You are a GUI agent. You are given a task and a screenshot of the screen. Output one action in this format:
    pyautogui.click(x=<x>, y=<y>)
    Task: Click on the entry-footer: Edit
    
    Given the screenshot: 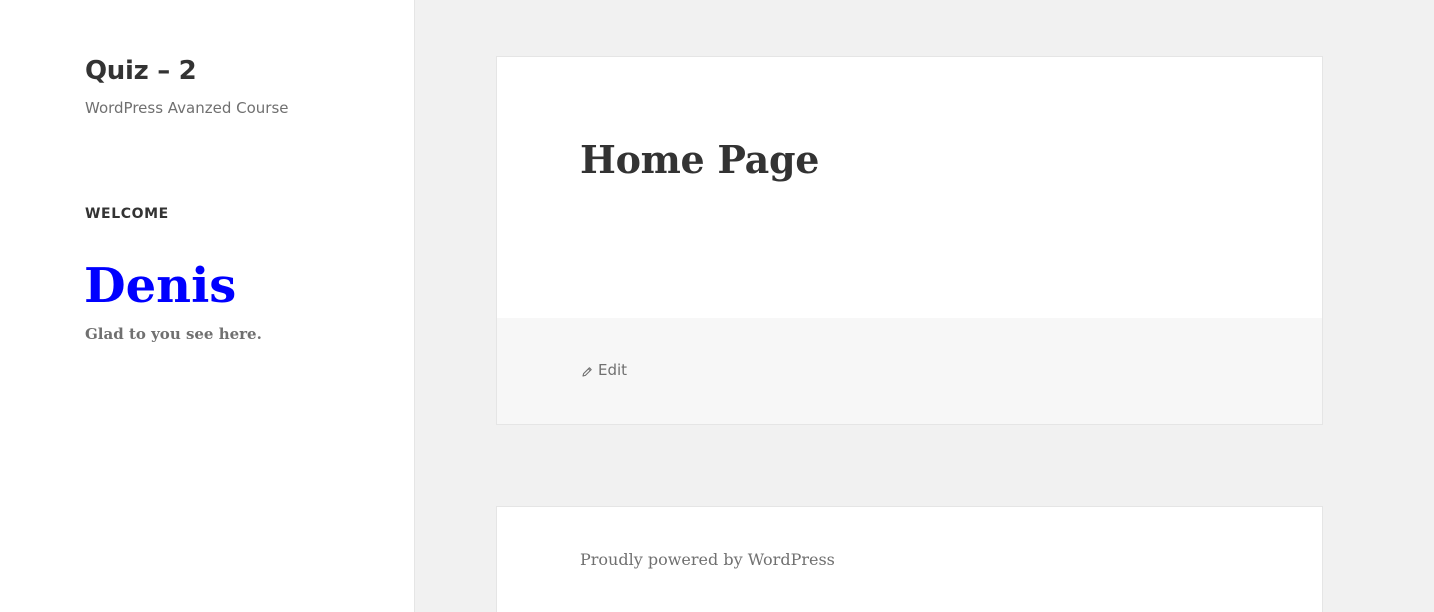 What is the action you would take?
    pyautogui.click(x=909, y=371)
    